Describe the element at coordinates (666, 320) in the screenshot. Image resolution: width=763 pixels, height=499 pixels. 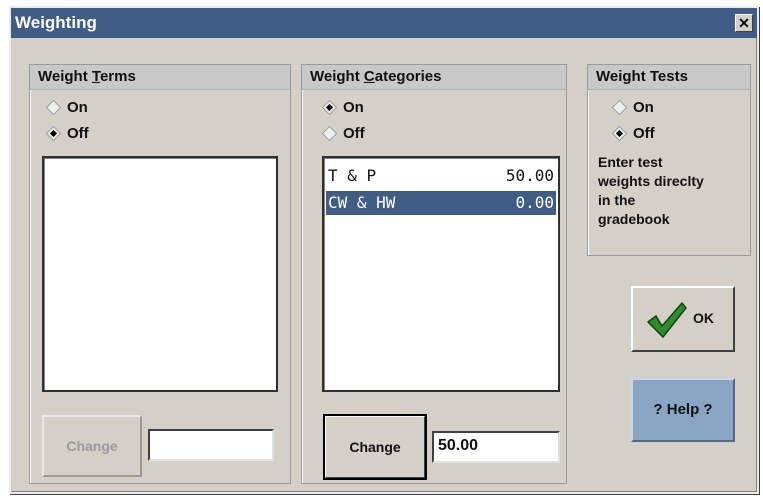
I see `checkmark-icon` at that location.